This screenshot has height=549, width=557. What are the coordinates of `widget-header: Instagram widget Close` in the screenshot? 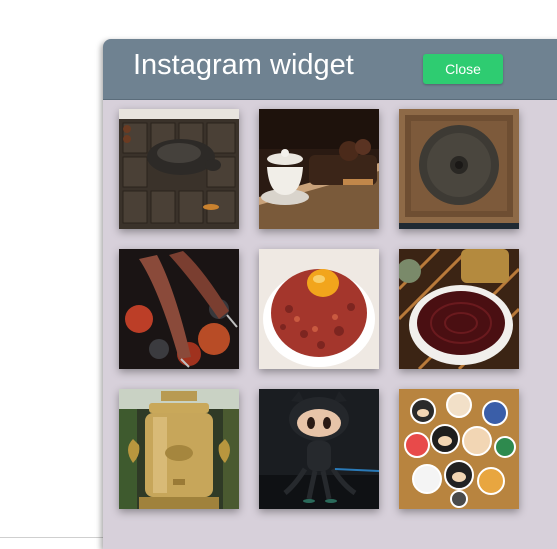 It's located at (330, 69).